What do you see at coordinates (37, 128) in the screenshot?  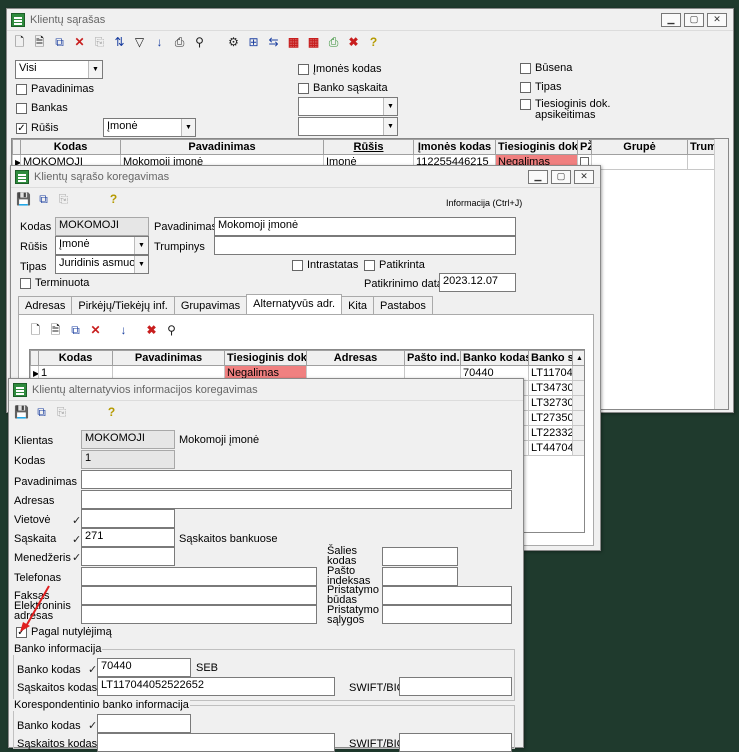 I see `chk-rusis: ✓ Rūšis` at bounding box center [37, 128].